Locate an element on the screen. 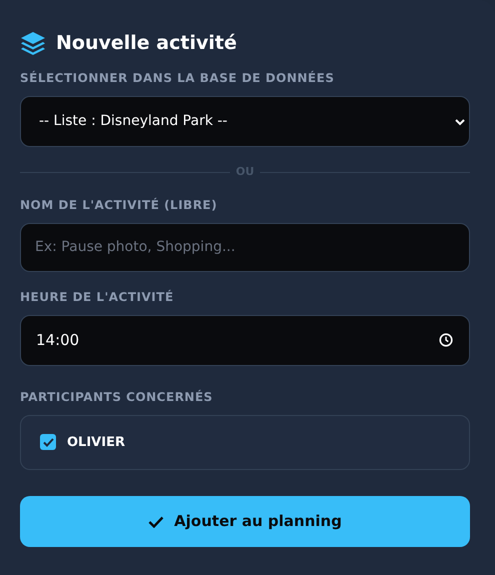  time-field: 14:00 is located at coordinates (245, 340).